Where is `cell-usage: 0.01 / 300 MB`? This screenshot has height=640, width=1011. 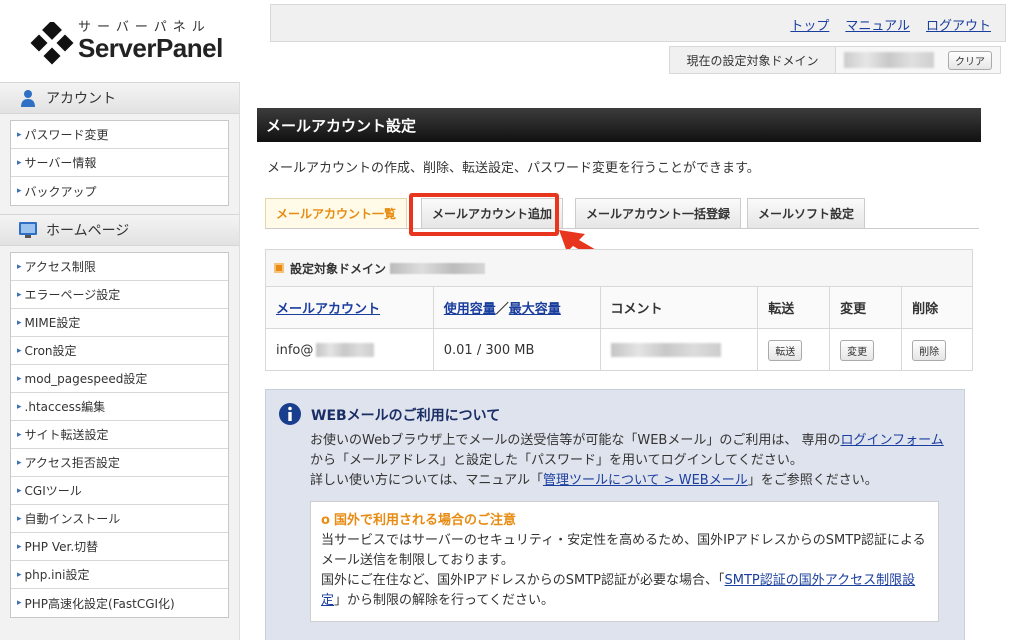 cell-usage: 0.01 / 300 MB is located at coordinates (517, 350).